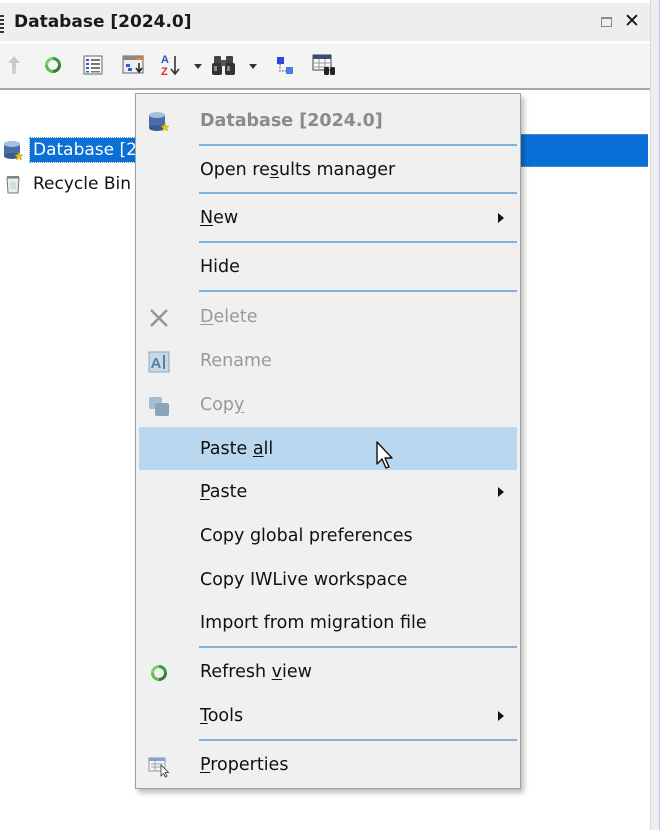 The height and width of the screenshot is (830, 660). Describe the element at coordinates (219, 218) in the screenshot. I see `menu-item-label: New` at that location.